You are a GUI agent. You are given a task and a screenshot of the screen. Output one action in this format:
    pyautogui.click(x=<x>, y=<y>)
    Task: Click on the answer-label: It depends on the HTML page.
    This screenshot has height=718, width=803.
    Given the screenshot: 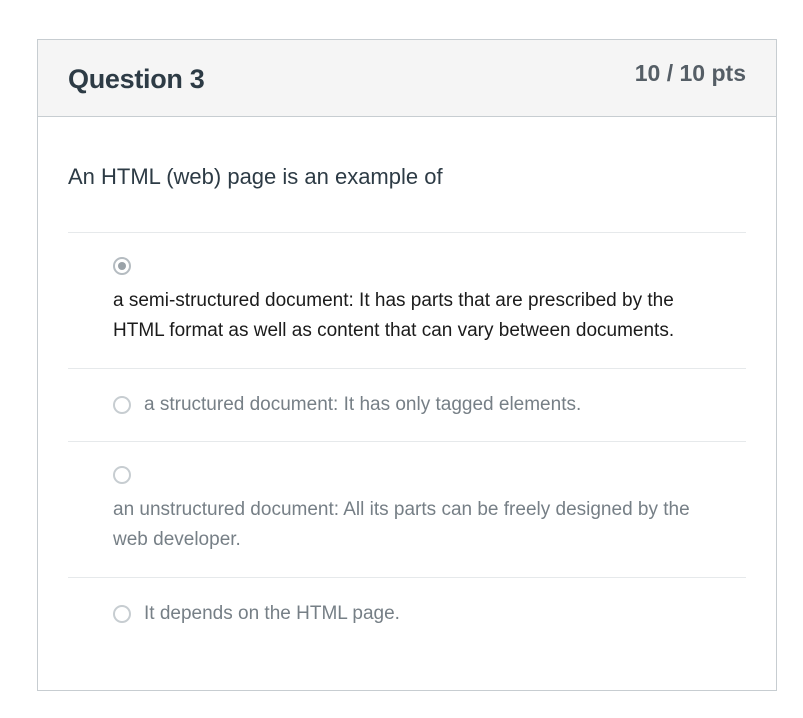 What is the action you would take?
    pyautogui.click(x=272, y=613)
    